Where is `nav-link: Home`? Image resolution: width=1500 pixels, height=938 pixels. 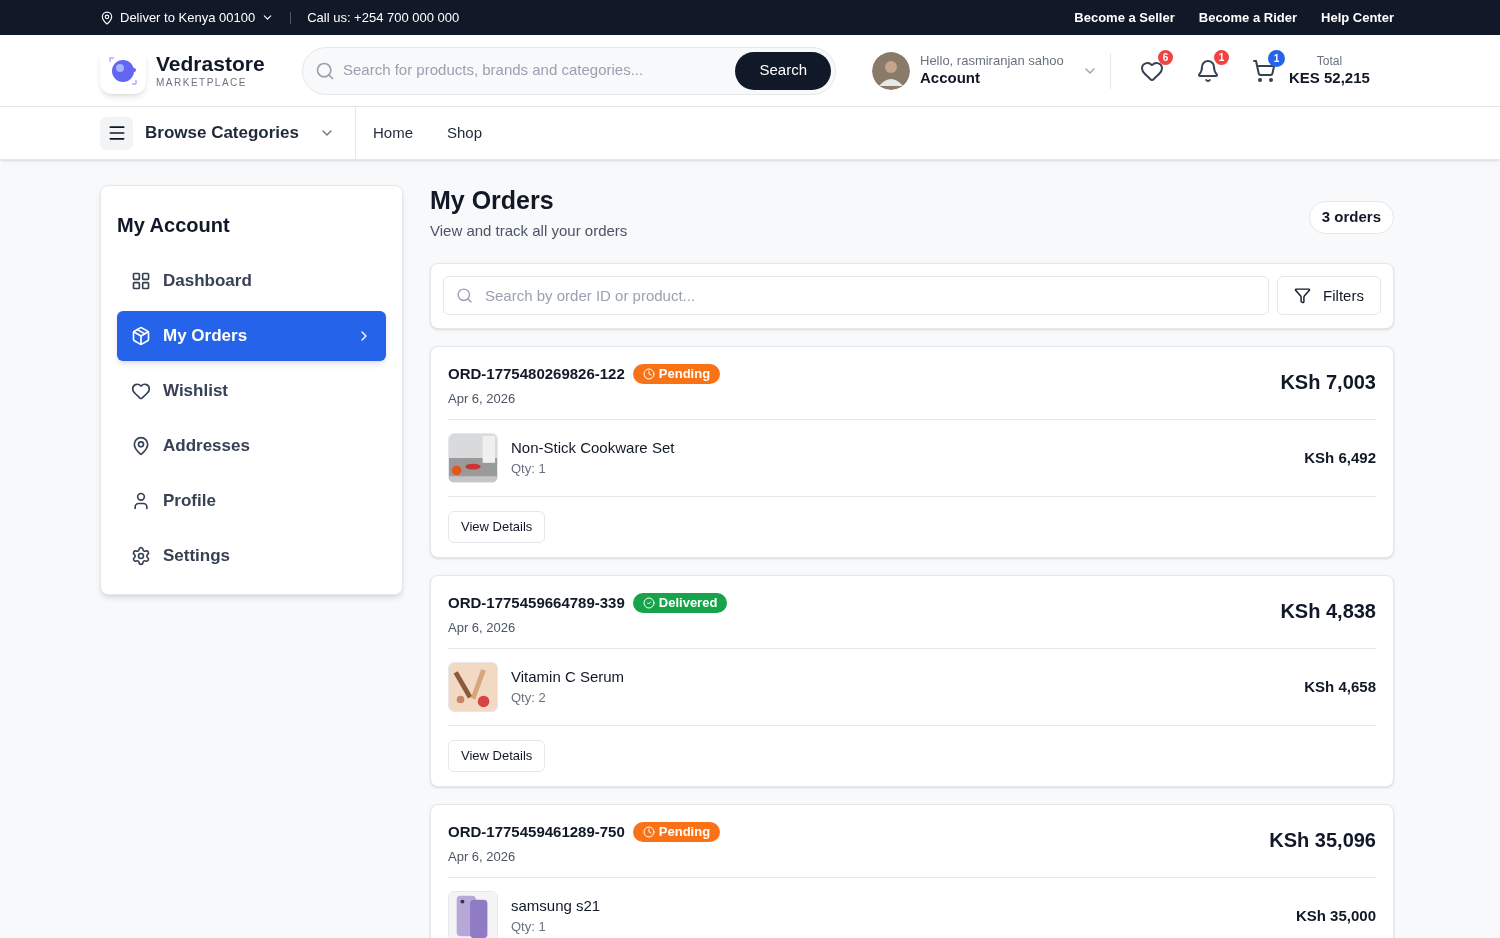
nav-link: Home is located at coordinates (393, 133).